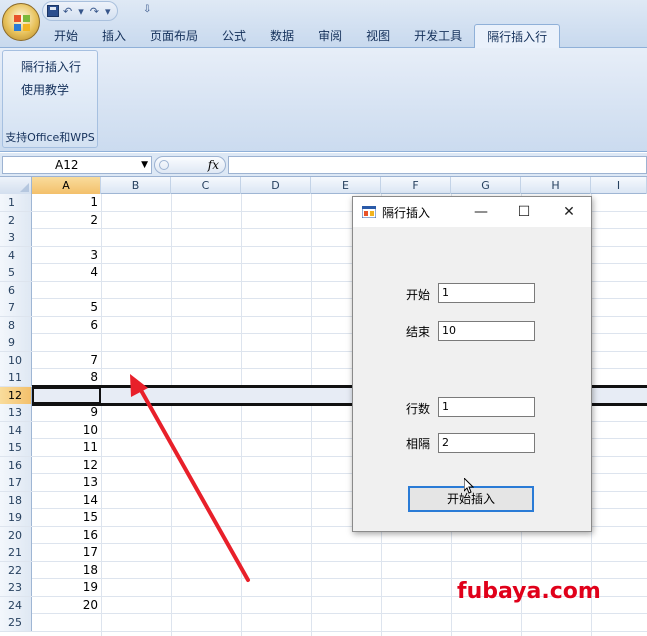 The height and width of the screenshot is (636, 647). What do you see at coordinates (346, 185) in the screenshot?
I see `column-header-e: E` at bounding box center [346, 185].